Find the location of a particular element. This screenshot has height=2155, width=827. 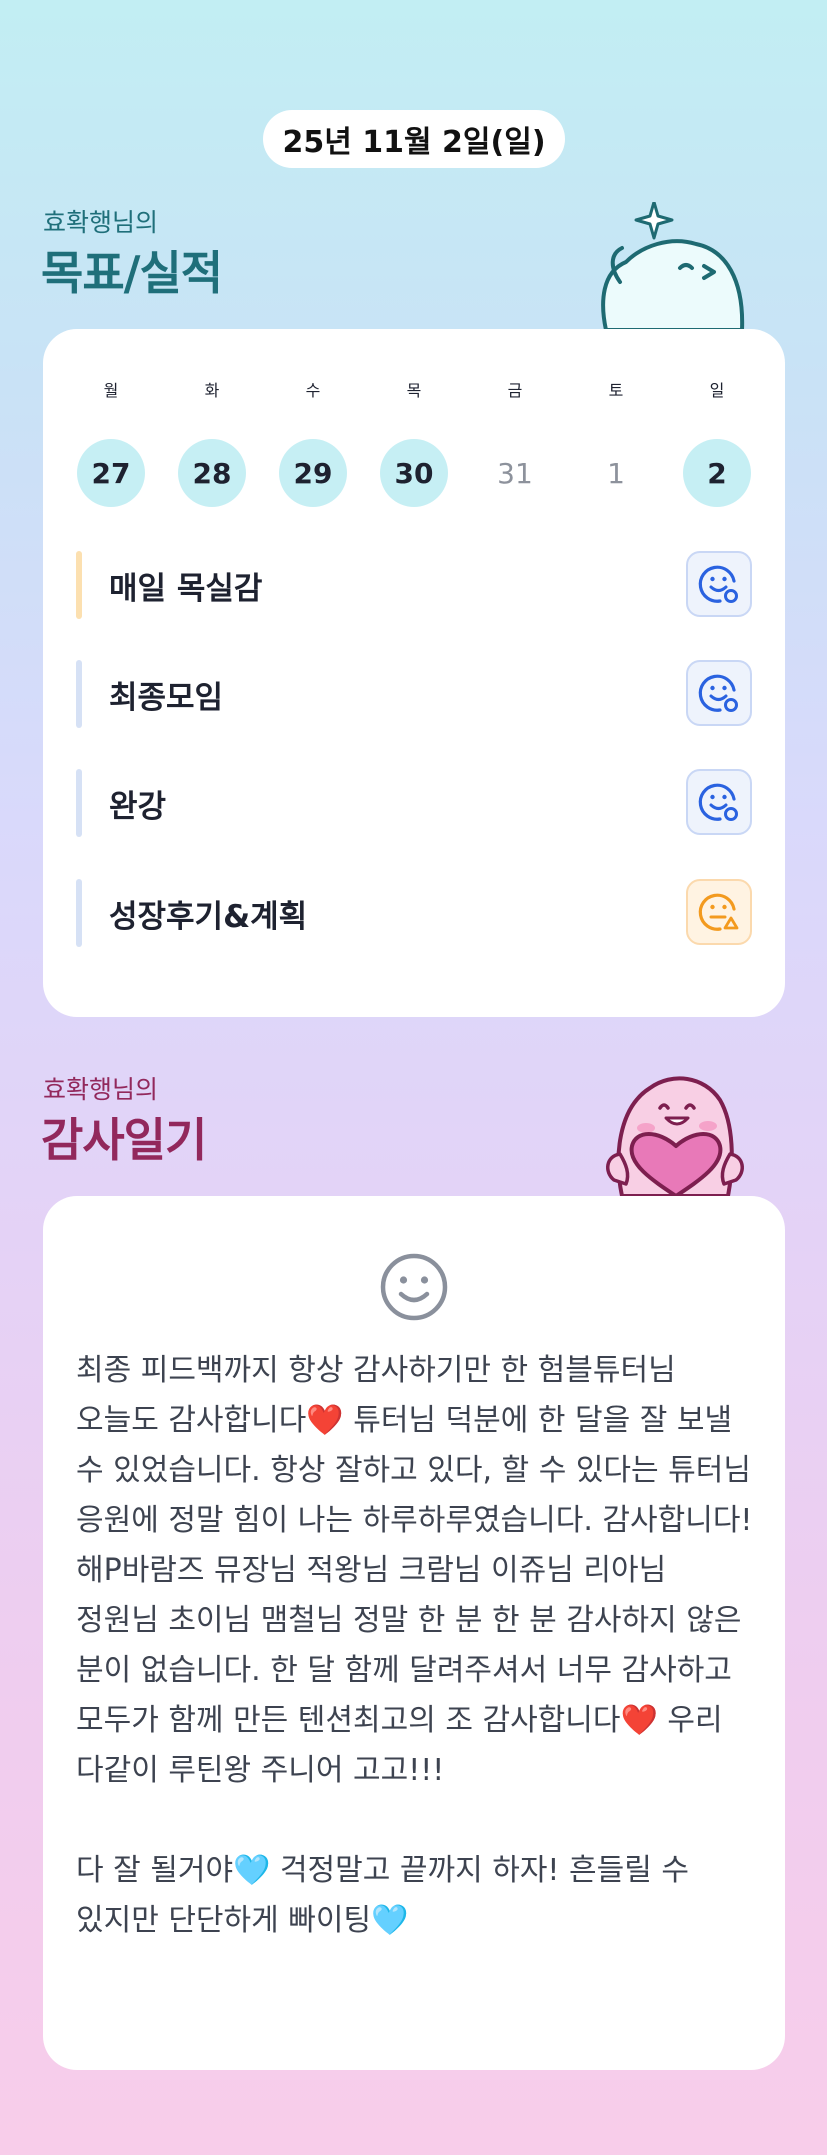

weekday-label: 수 is located at coordinates (313, 390).